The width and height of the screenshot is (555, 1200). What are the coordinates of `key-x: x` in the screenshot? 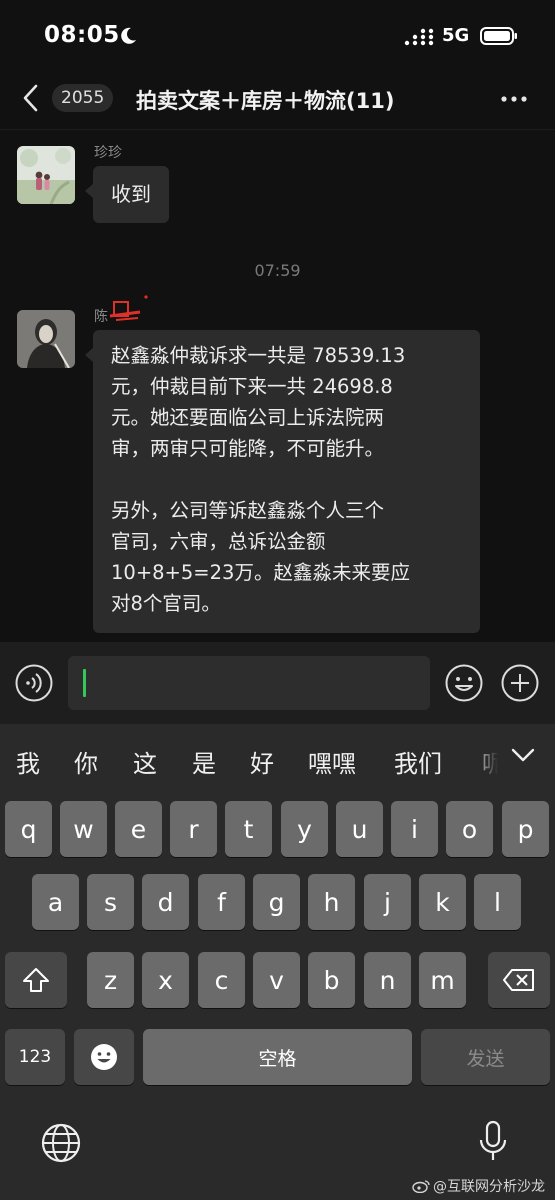 It's located at (165, 980).